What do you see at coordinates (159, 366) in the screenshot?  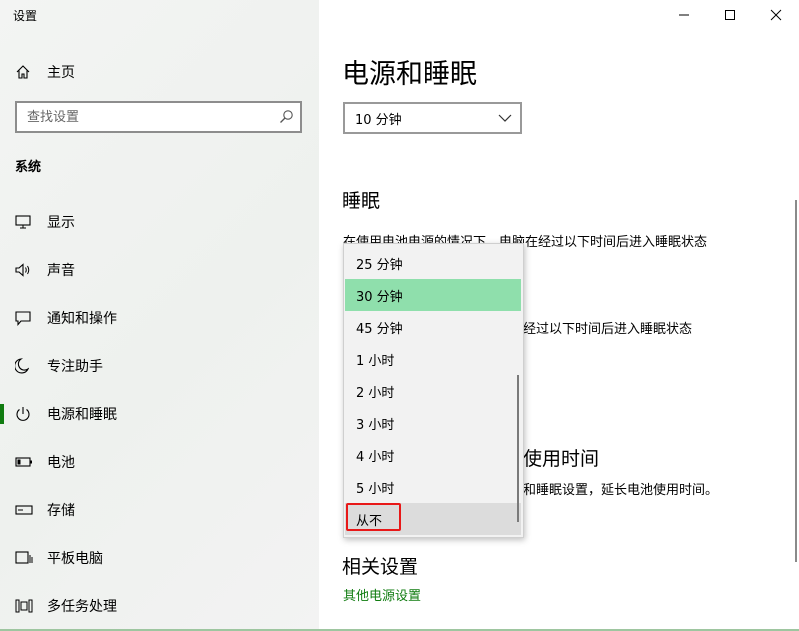 I see `sidebar-item-focus-assist: 专注助手` at bounding box center [159, 366].